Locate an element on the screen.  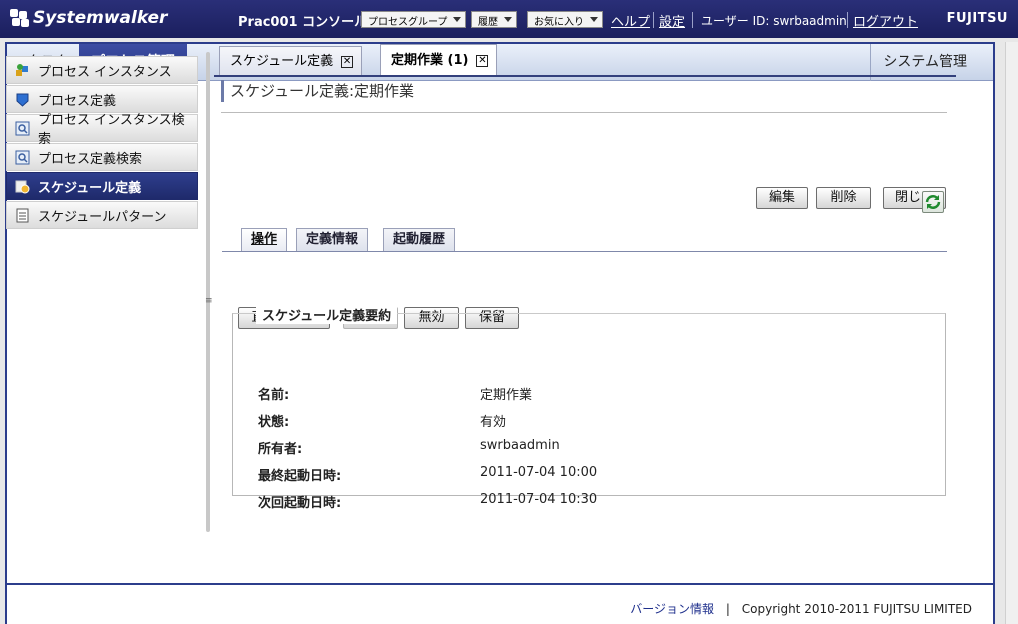
summary-label: 最終起動日時: is located at coordinates (300, 476).